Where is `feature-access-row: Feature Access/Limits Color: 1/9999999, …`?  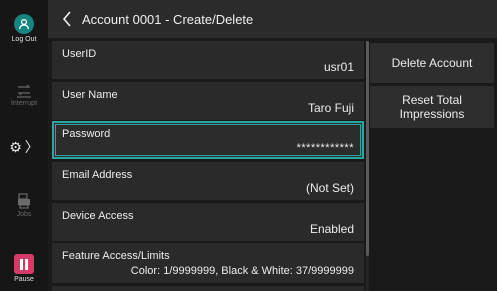 feature-access-row: Feature Access/Limits Color: 1/9999999, … is located at coordinates (208, 263).